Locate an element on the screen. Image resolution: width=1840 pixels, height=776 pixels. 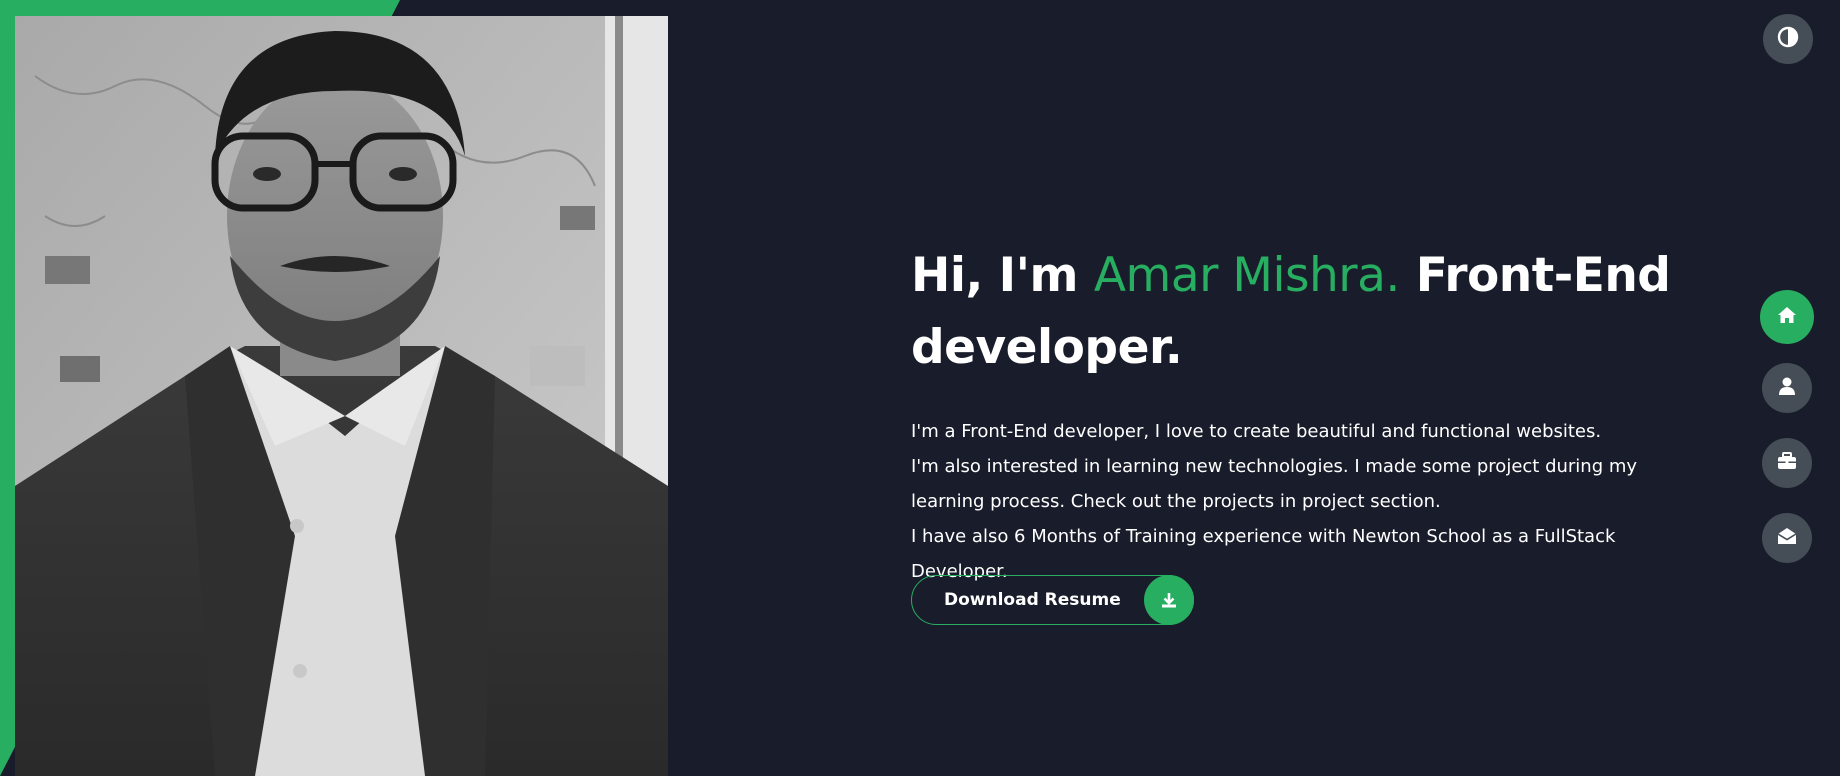
envelope-open-icon is located at coordinates (1787, 538).